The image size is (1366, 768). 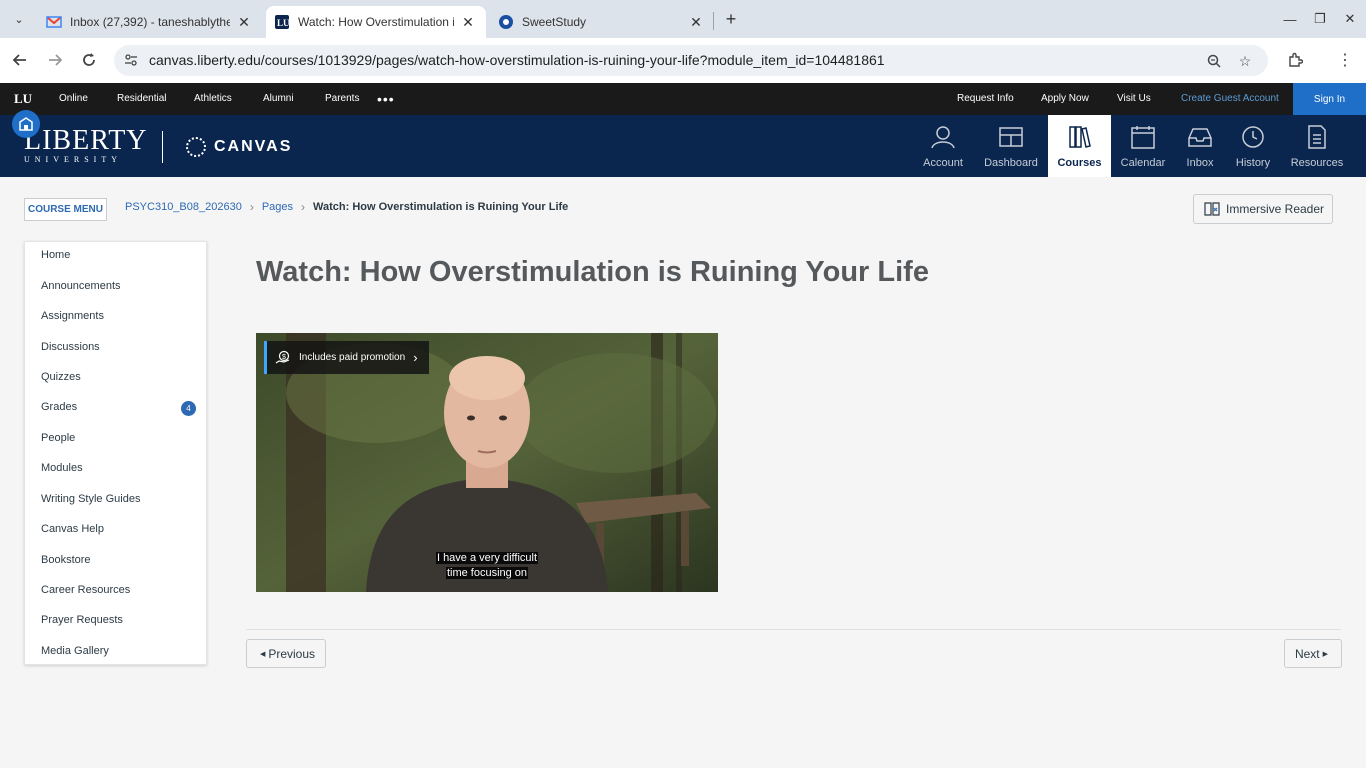 What do you see at coordinates (1290, 19) in the screenshot?
I see `minimize-icon: —` at bounding box center [1290, 19].